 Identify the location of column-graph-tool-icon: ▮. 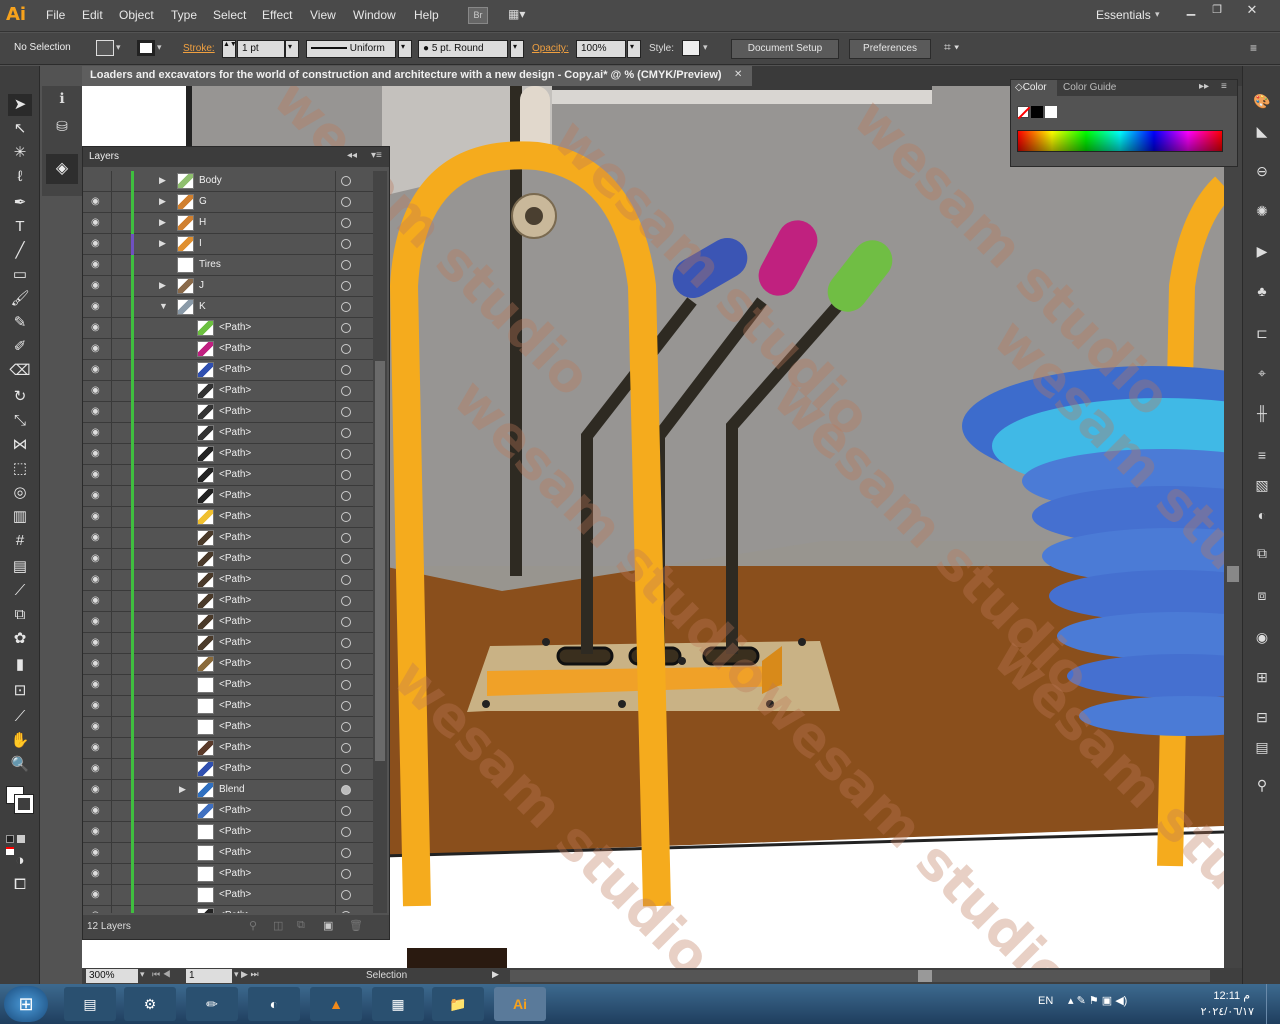
(20, 665).